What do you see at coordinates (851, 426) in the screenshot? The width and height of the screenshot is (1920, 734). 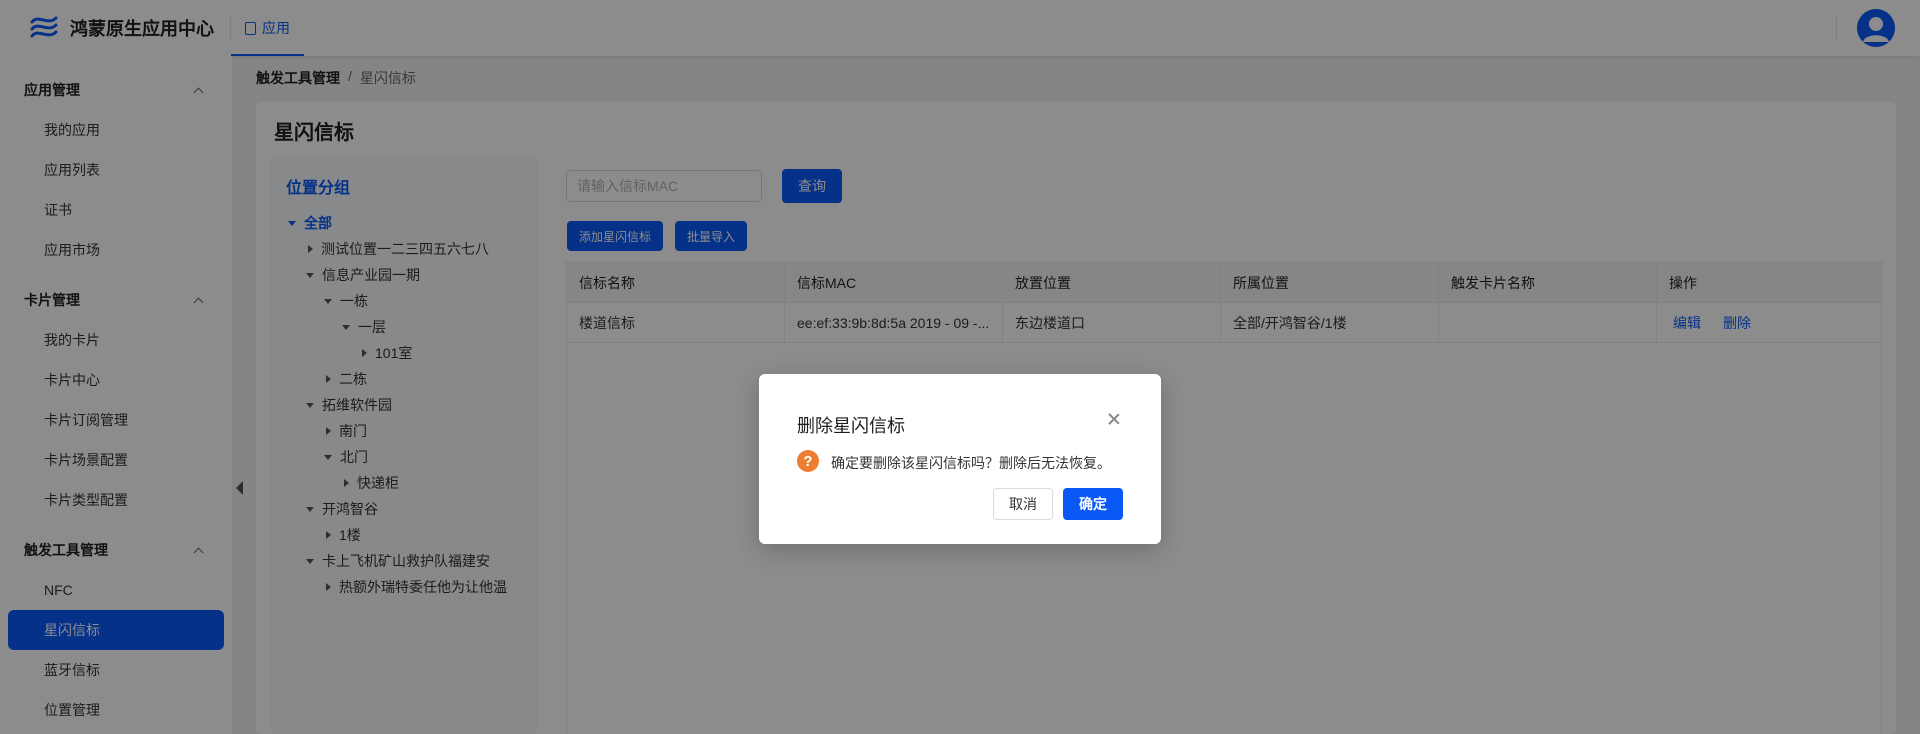 I see `dialog-title: 删除星闪信标` at bounding box center [851, 426].